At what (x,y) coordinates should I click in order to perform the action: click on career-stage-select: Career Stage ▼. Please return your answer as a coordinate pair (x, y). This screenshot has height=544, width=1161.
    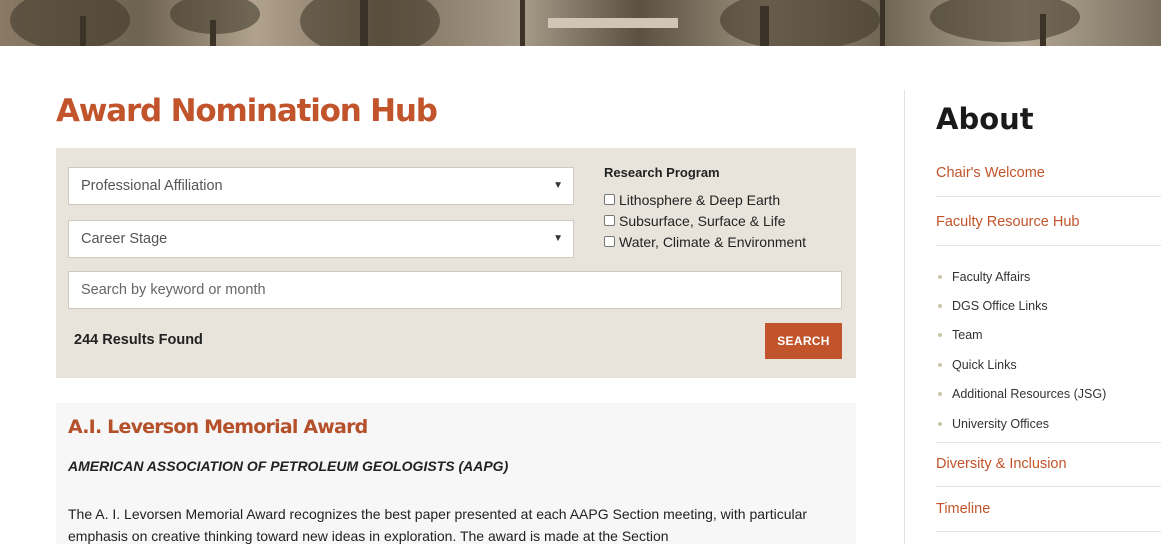
    Looking at the image, I should click on (321, 239).